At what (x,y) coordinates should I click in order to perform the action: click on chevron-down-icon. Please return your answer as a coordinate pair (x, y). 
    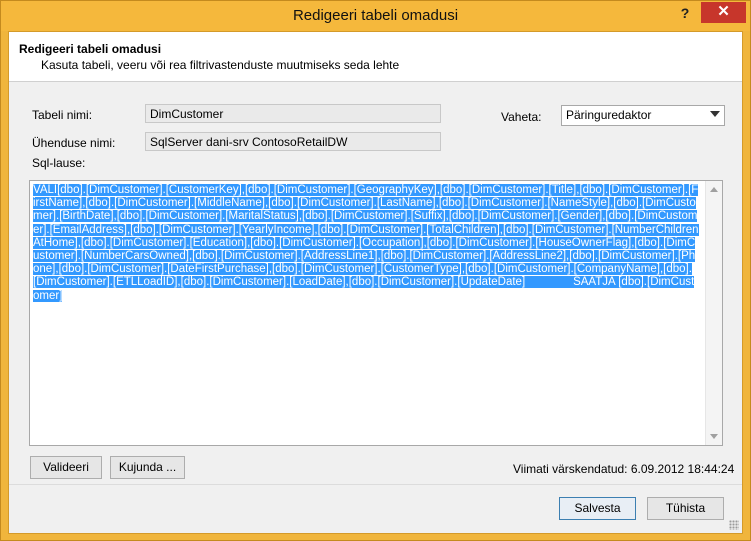
    Looking at the image, I should click on (715, 114).